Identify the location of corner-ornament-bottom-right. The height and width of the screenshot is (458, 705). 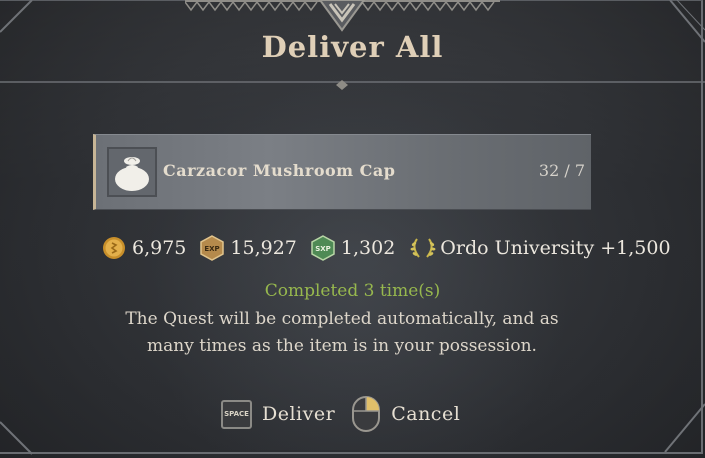
(684, 428).